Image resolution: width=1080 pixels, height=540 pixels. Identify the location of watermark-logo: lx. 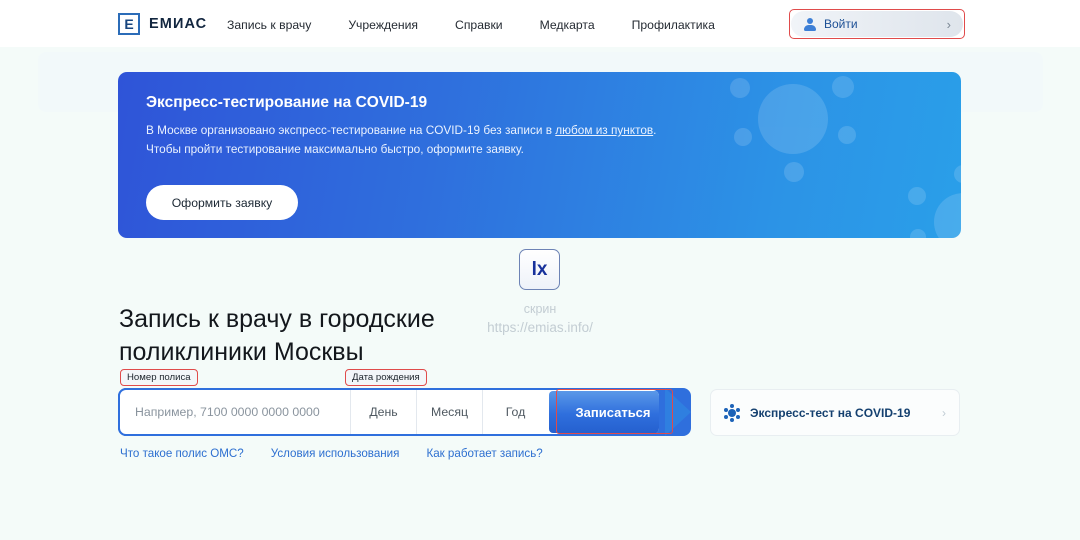
(539, 269).